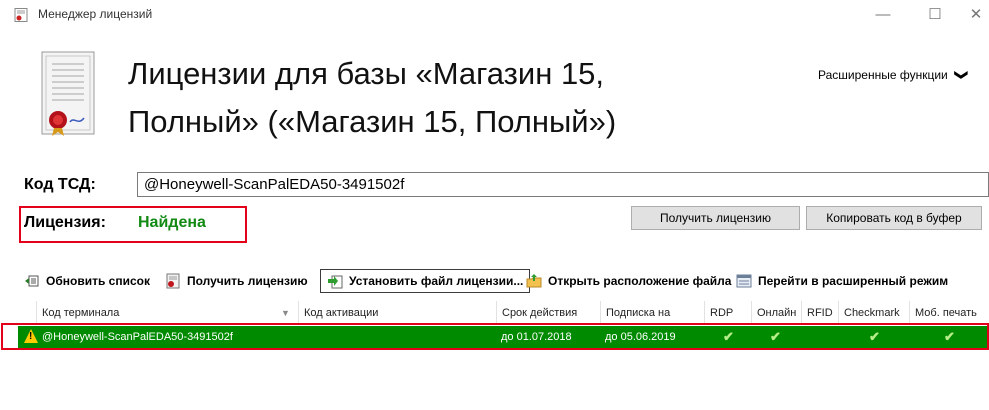  What do you see at coordinates (853, 281) in the screenshot?
I see `advanced-mode-label: Перейти в расширенный режим` at bounding box center [853, 281].